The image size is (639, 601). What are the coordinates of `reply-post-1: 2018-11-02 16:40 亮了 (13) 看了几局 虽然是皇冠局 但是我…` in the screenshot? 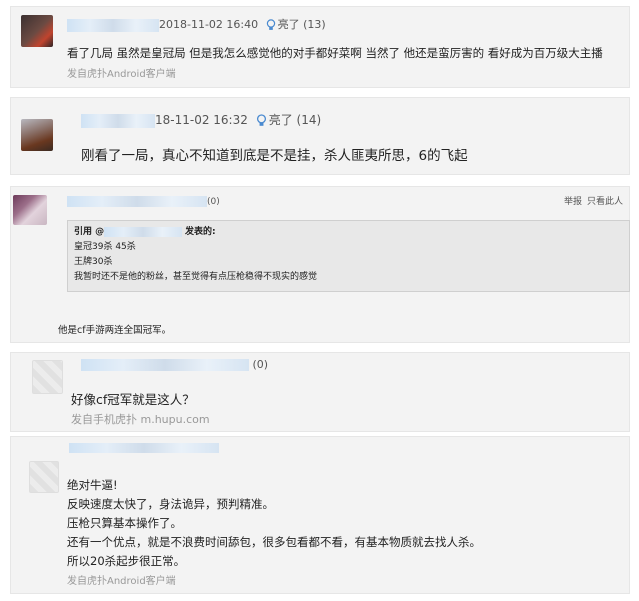 It's located at (320, 47).